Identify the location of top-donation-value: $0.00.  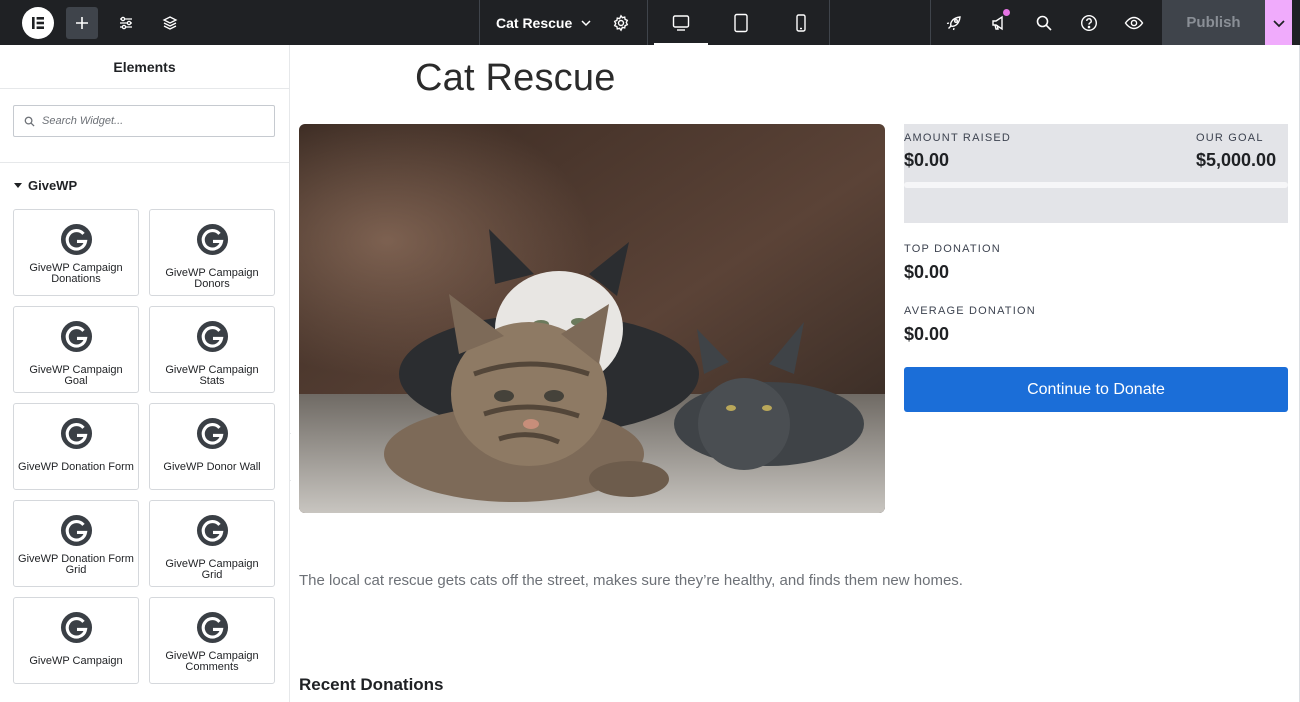
(927, 272).